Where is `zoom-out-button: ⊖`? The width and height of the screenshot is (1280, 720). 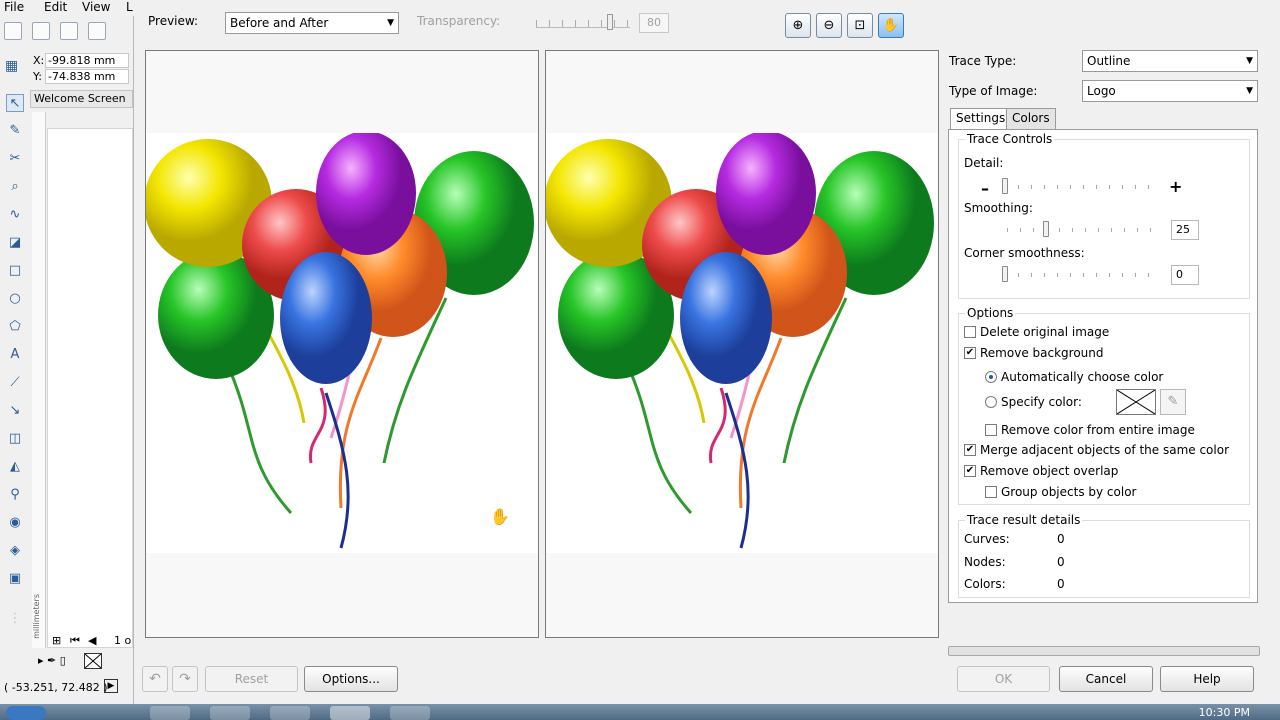 zoom-out-button: ⊖ is located at coordinates (829, 25).